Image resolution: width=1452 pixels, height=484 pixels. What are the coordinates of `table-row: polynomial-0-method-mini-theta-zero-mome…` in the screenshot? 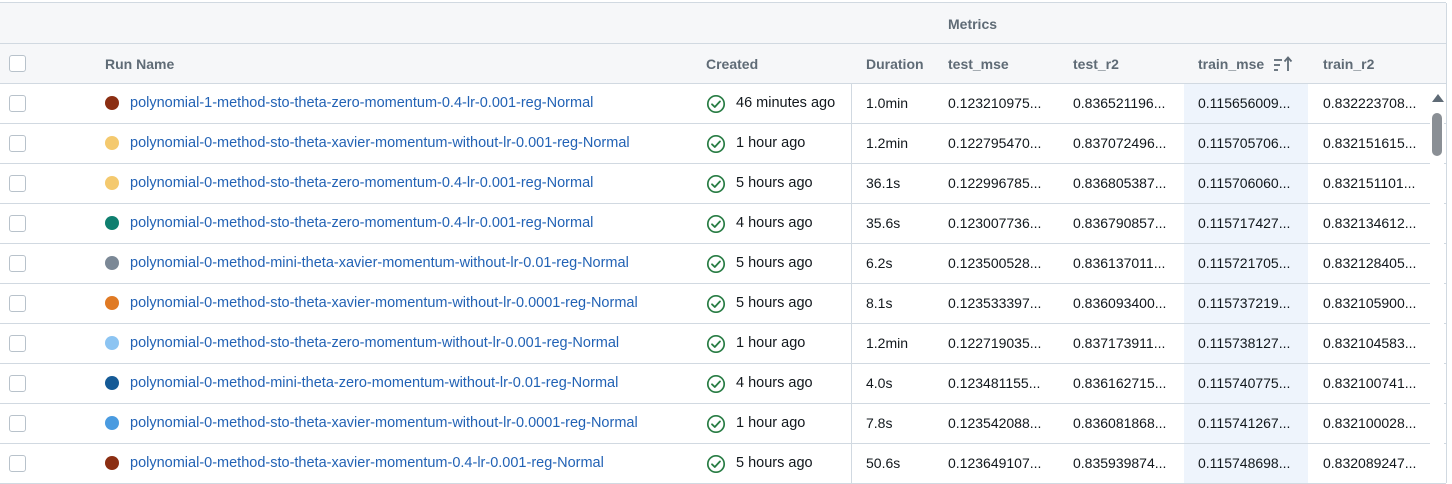 It's located at (723, 384).